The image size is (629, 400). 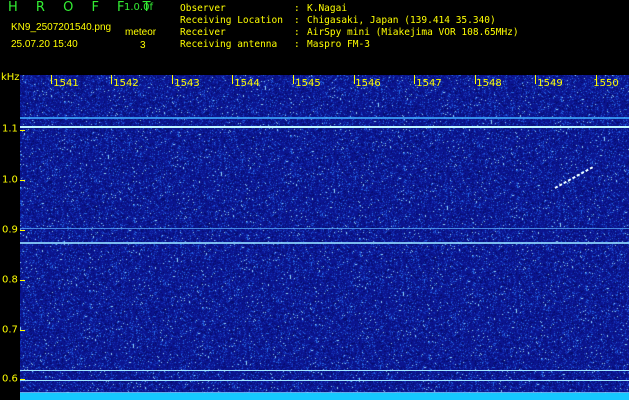 I want to click on x-tick-label: 1544, so click(x=247, y=83).